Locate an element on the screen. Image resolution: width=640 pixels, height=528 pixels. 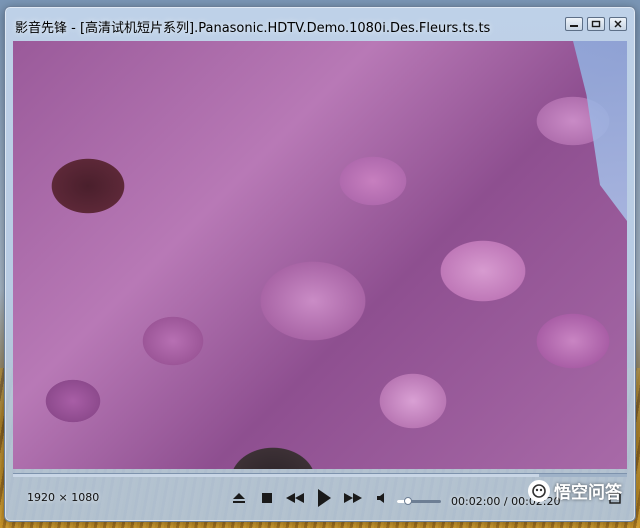
watermark: 悟空问答 is located at coordinates (575, 490).